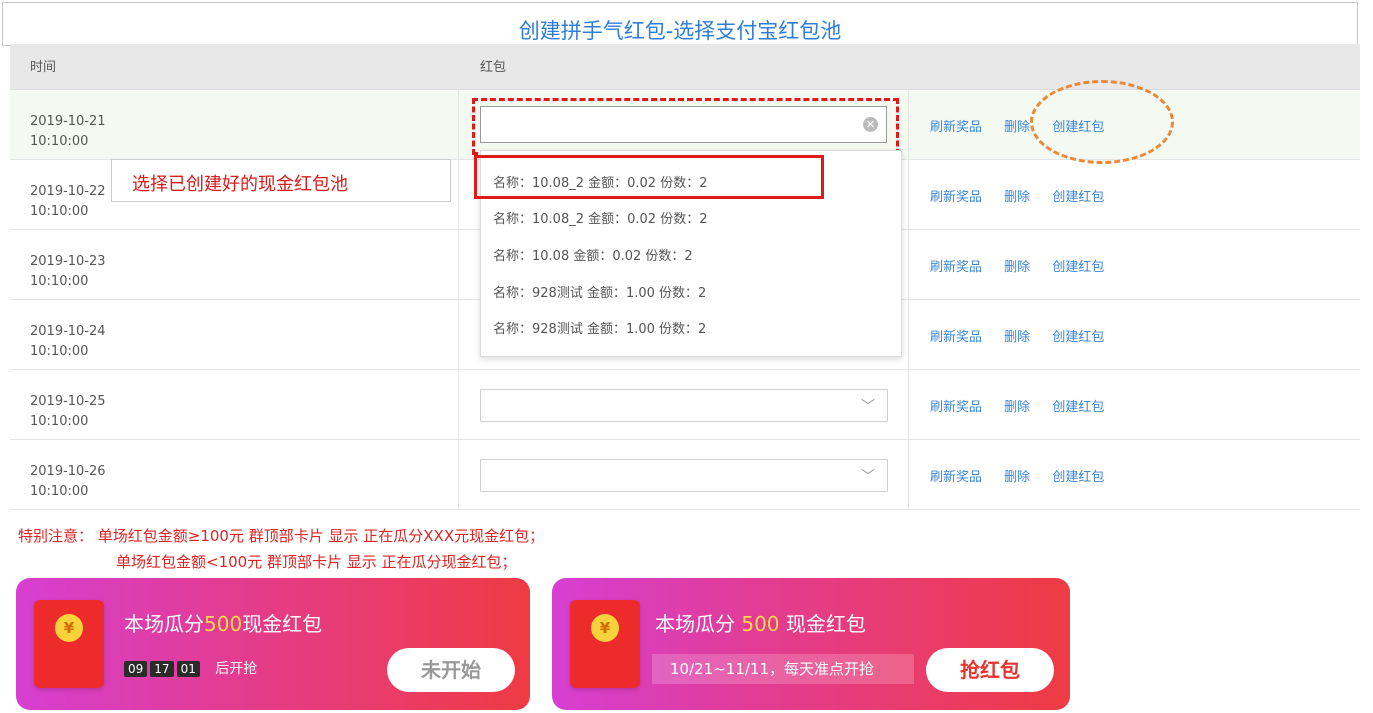 The width and height of the screenshot is (1373, 713). Describe the element at coordinates (811, 644) in the screenshot. I see `redpacket-card-active: ¥ 本场瓜分 500 现金红包 10/21~11/11，每天准点开抢 抢红包` at that location.